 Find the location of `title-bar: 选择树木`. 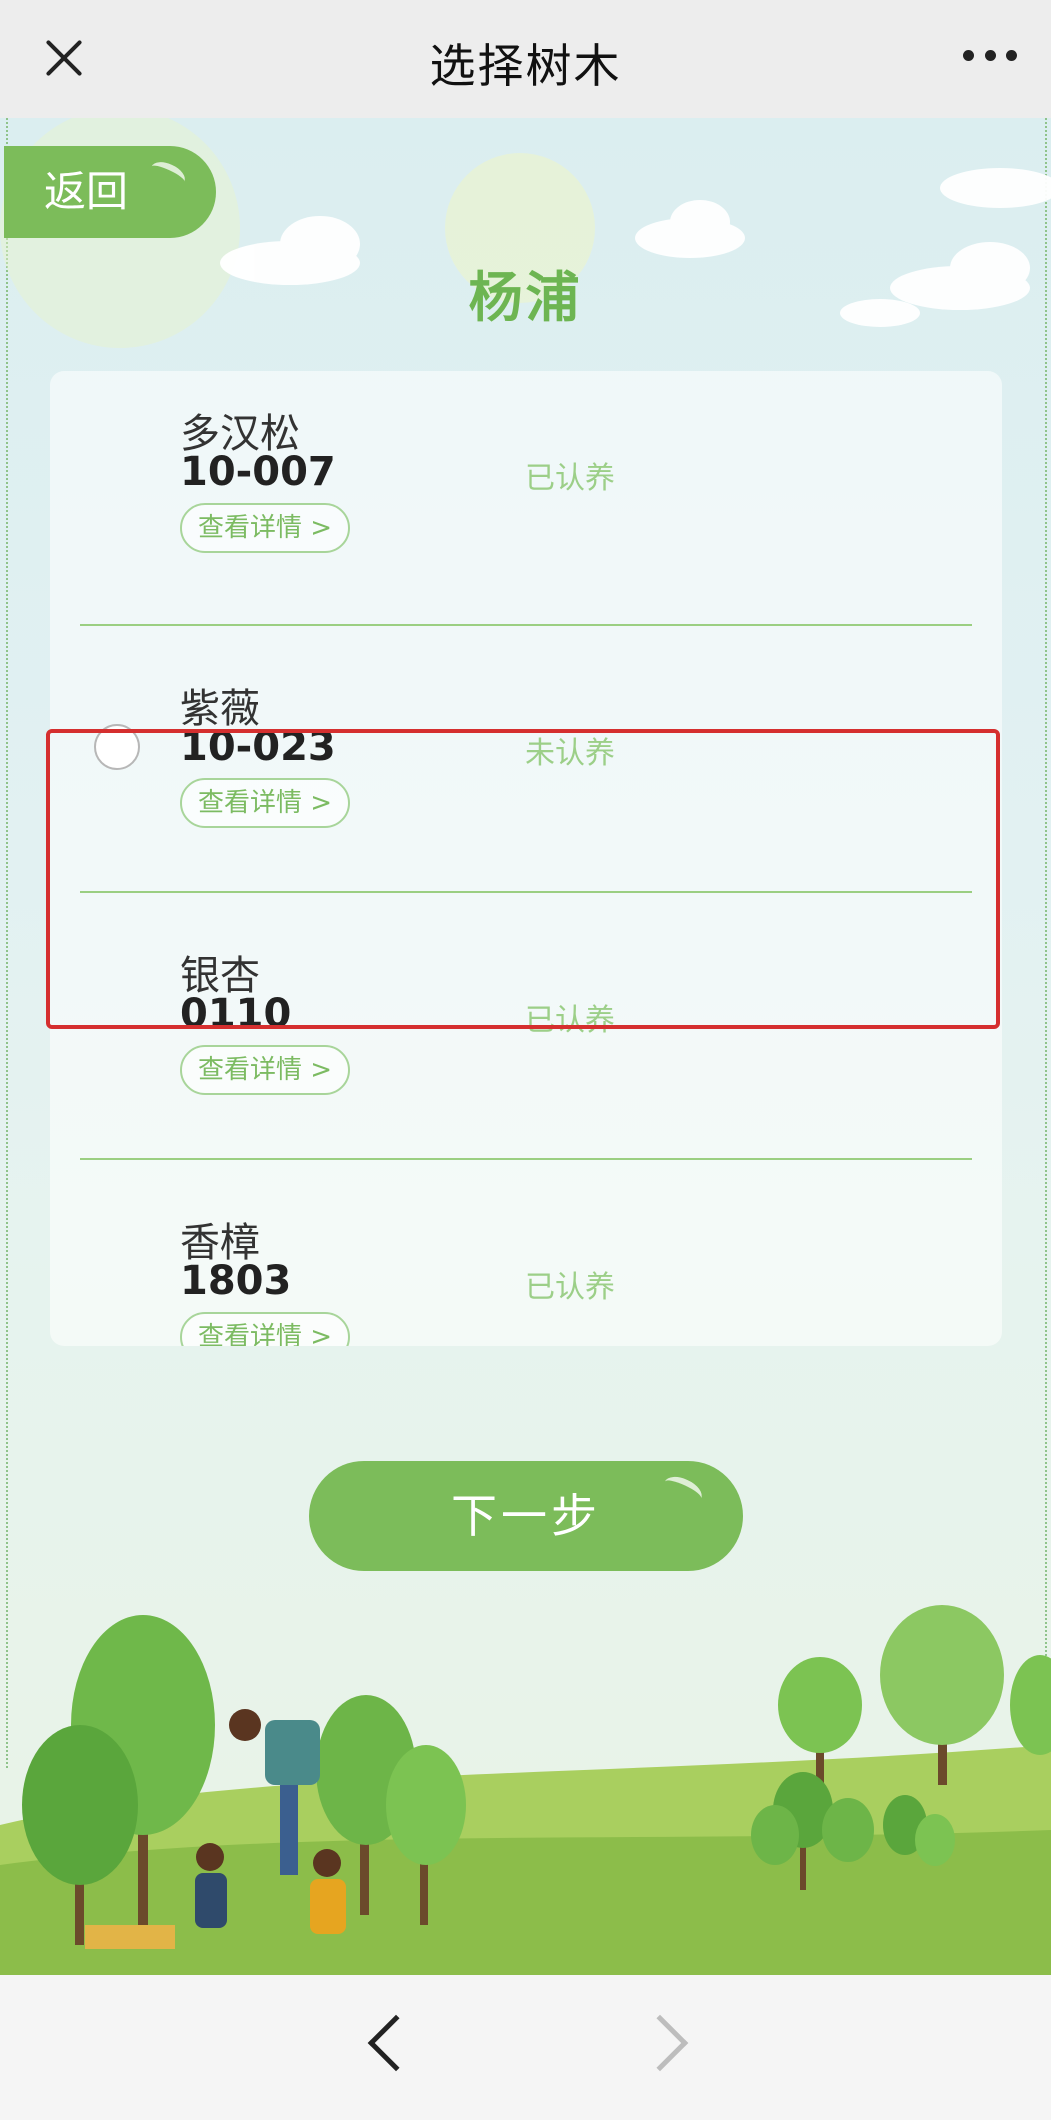

title-bar: 选择树木 is located at coordinates (525, 59).